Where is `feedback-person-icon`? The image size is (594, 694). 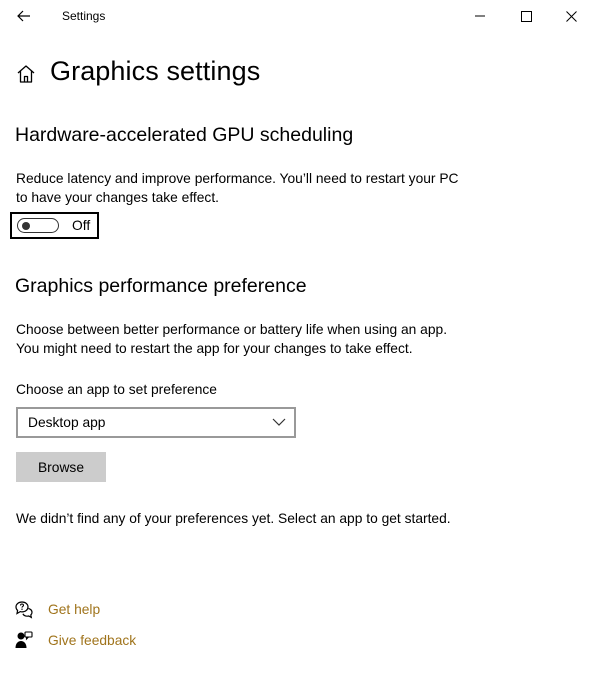 feedback-person-icon is located at coordinates (24, 639).